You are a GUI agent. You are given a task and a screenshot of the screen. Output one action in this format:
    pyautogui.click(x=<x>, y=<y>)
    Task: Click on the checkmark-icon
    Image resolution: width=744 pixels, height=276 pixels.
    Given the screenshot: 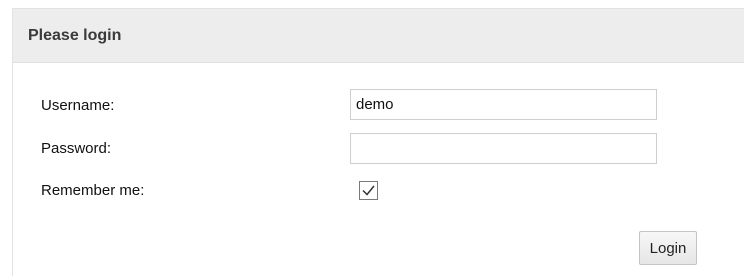 What is the action you would take?
    pyautogui.click(x=368, y=190)
    